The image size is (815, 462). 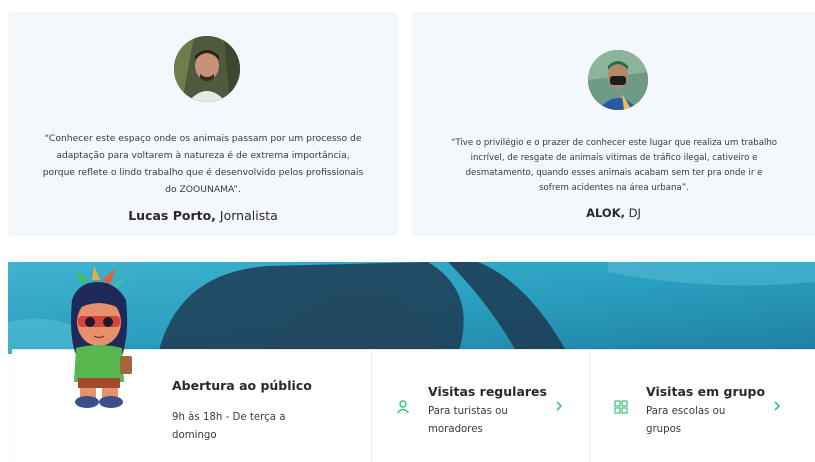 I want to click on testimonial-author: ALOK, DJ, so click(x=613, y=213).